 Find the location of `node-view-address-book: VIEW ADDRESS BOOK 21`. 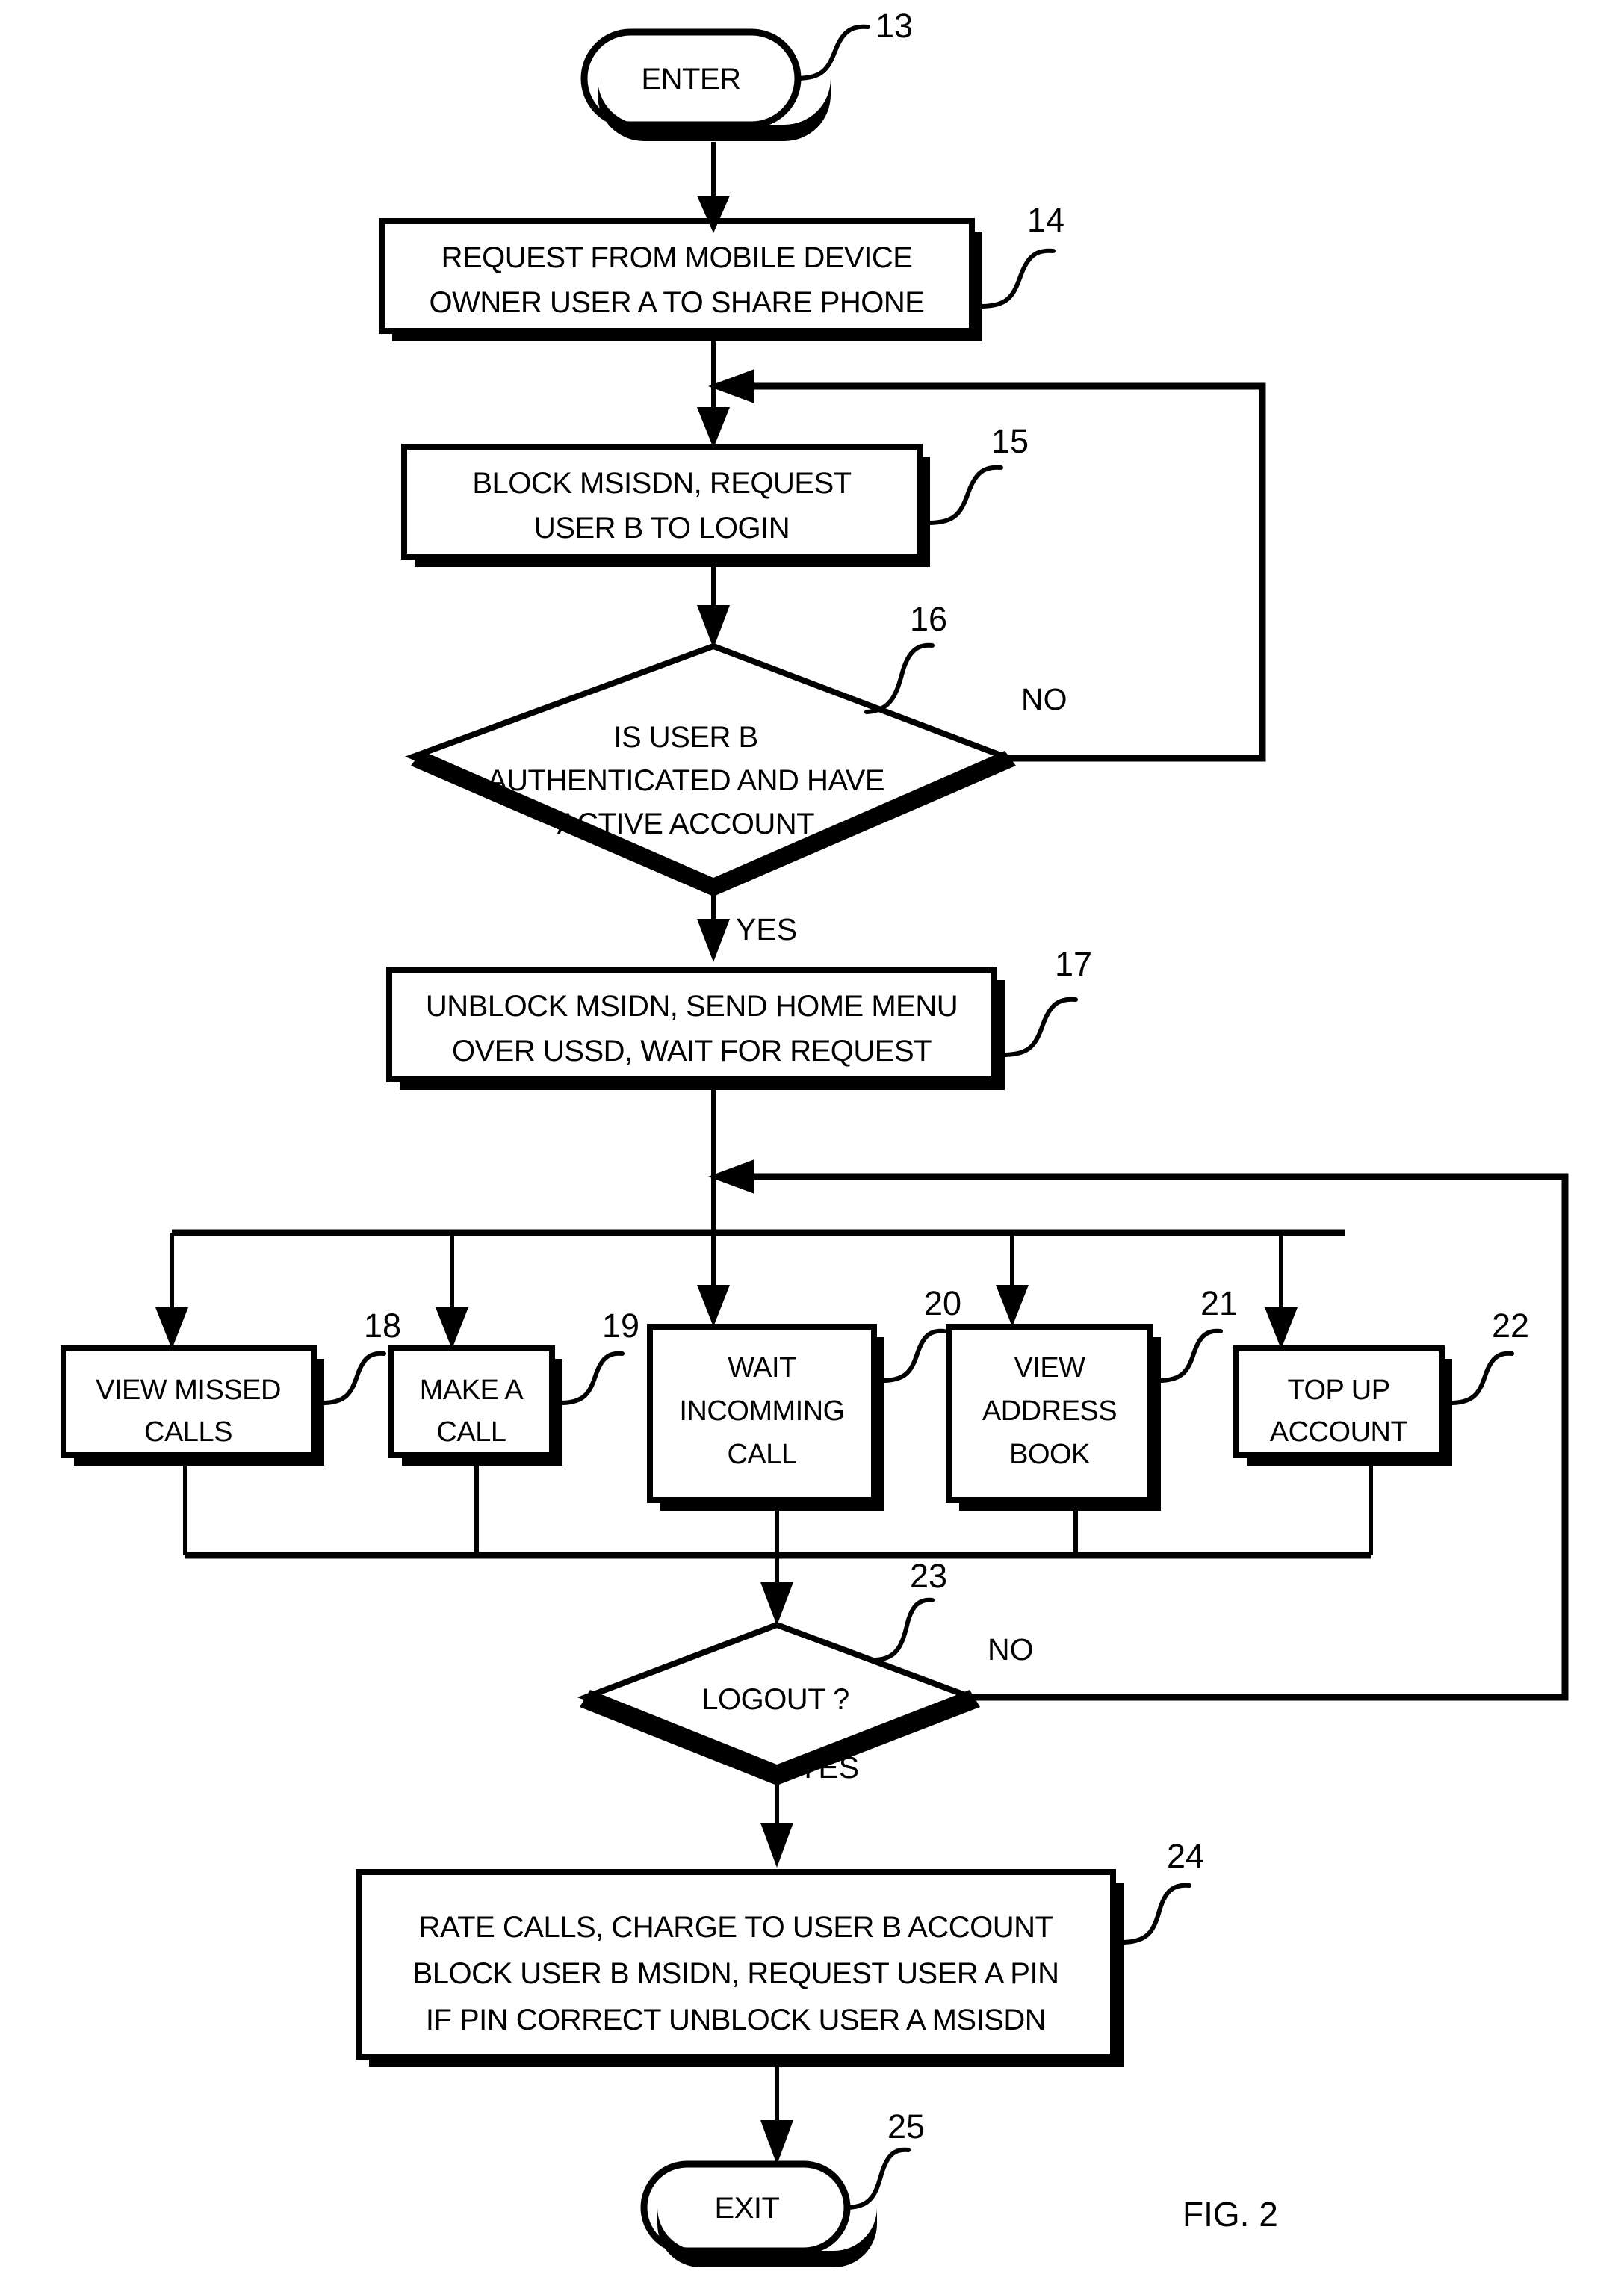

node-view-address-book: VIEW ADDRESS BOOK 21 is located at coordinates (1092, 1398).